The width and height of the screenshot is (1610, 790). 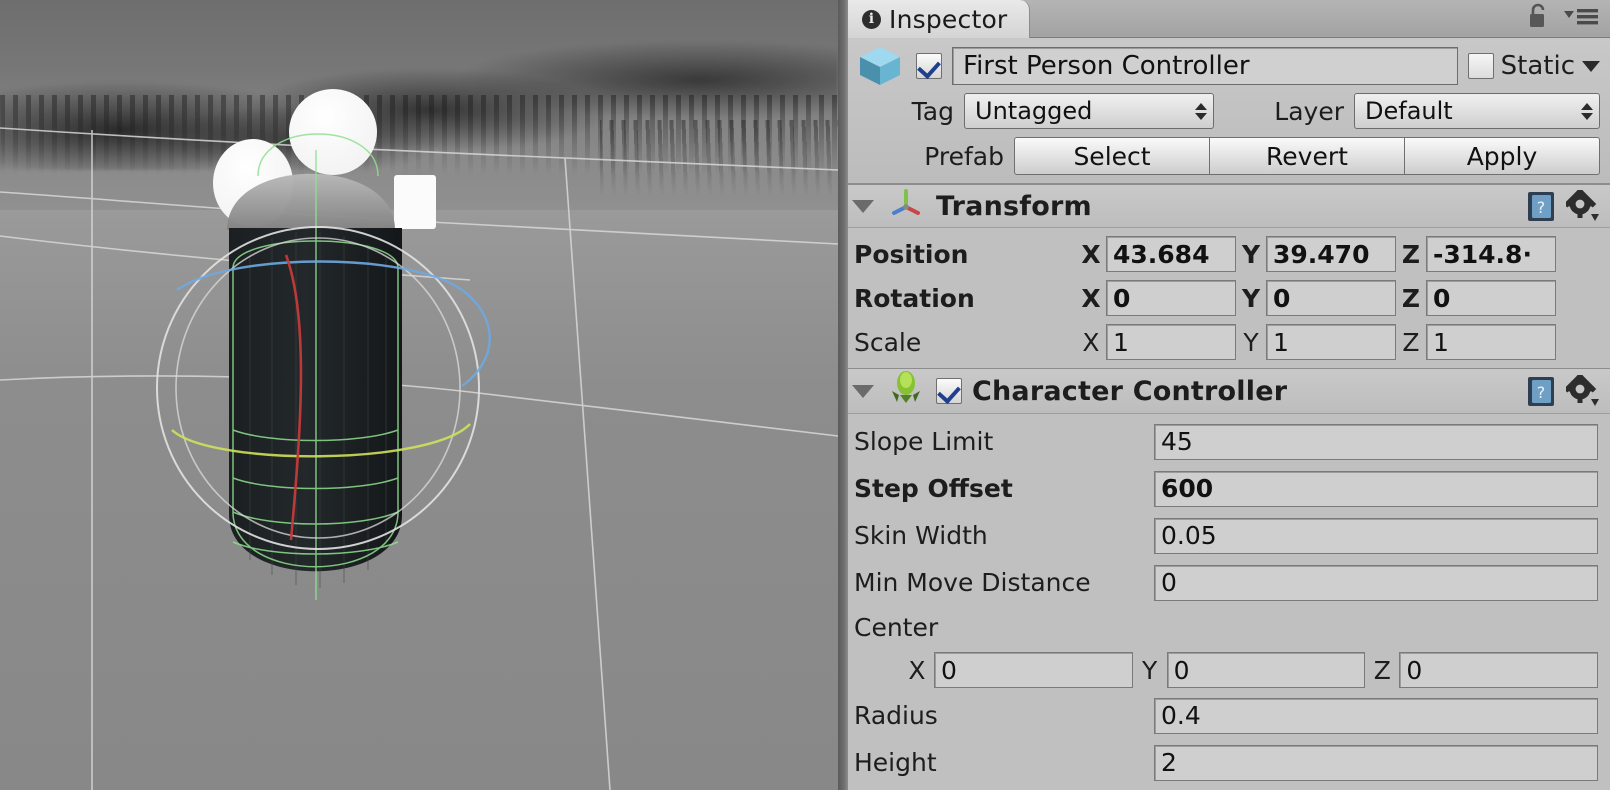 I want to click on layer-dropdown: Default, so click(x=1477, y=111).